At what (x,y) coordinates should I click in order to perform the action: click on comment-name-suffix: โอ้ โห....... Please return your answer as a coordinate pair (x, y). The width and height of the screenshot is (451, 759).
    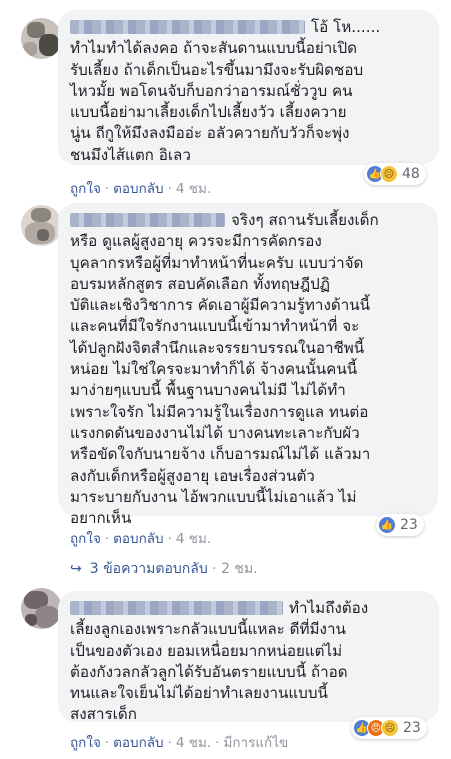
    Looking at the image, I should click on (346, 27).